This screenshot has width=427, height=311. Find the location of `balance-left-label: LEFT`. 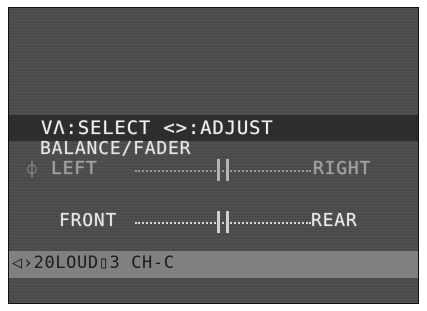

balance-left-label: LEFT is located at coordinates (74, 168).